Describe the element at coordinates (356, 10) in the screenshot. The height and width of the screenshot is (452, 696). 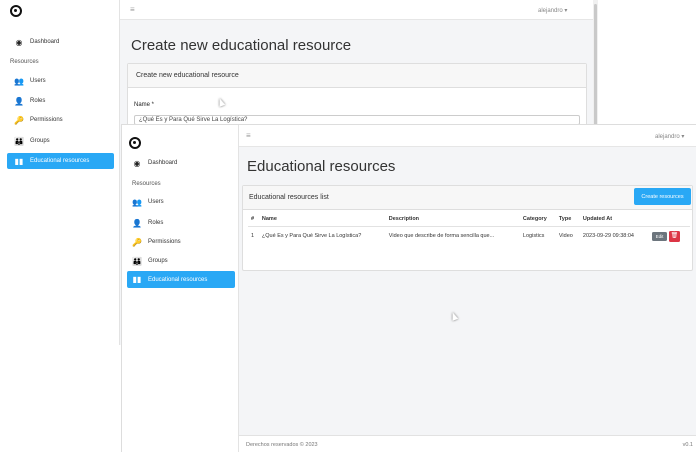
I see `back-topbar: ≡ alejandro ▾` at that location.